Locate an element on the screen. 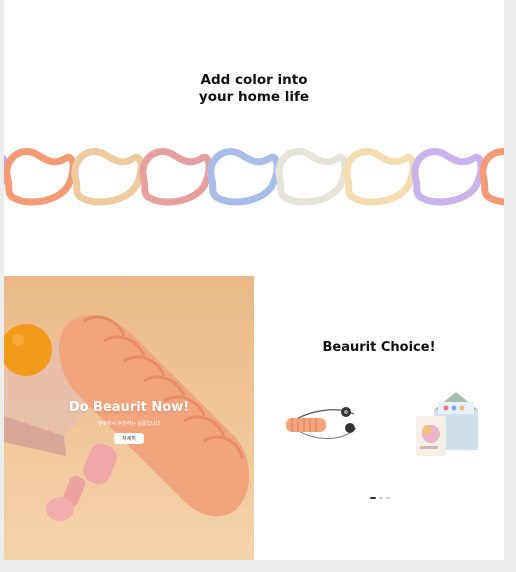 Image resolution: width=516 pixels, height=572 pixels. headline-line-1: Add color into is located at coordinates (254, 80).